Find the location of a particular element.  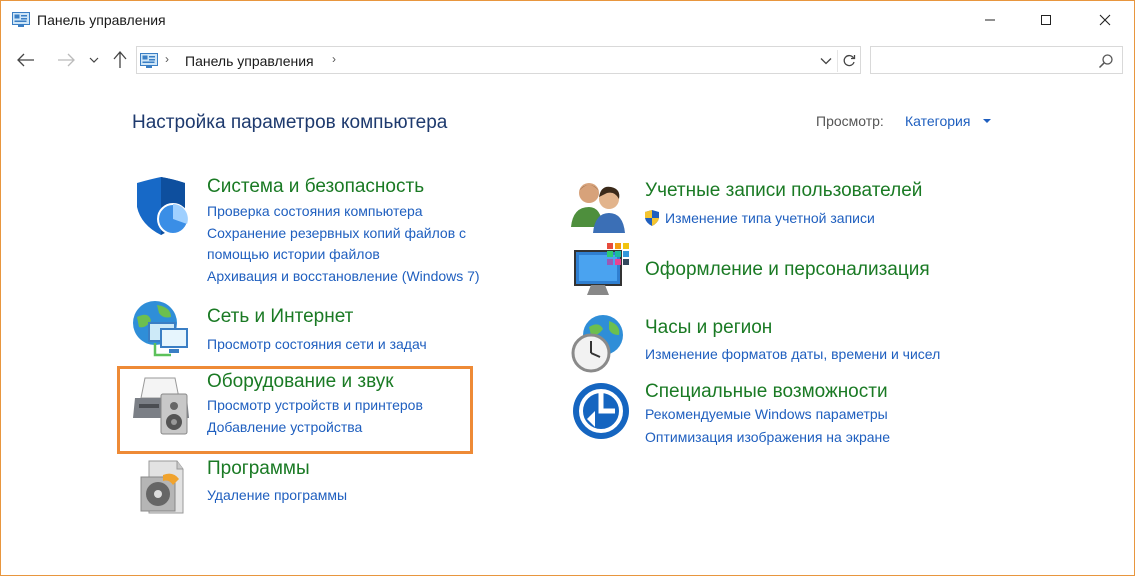

arrow-up-icon is located at coordinates (120, 59).